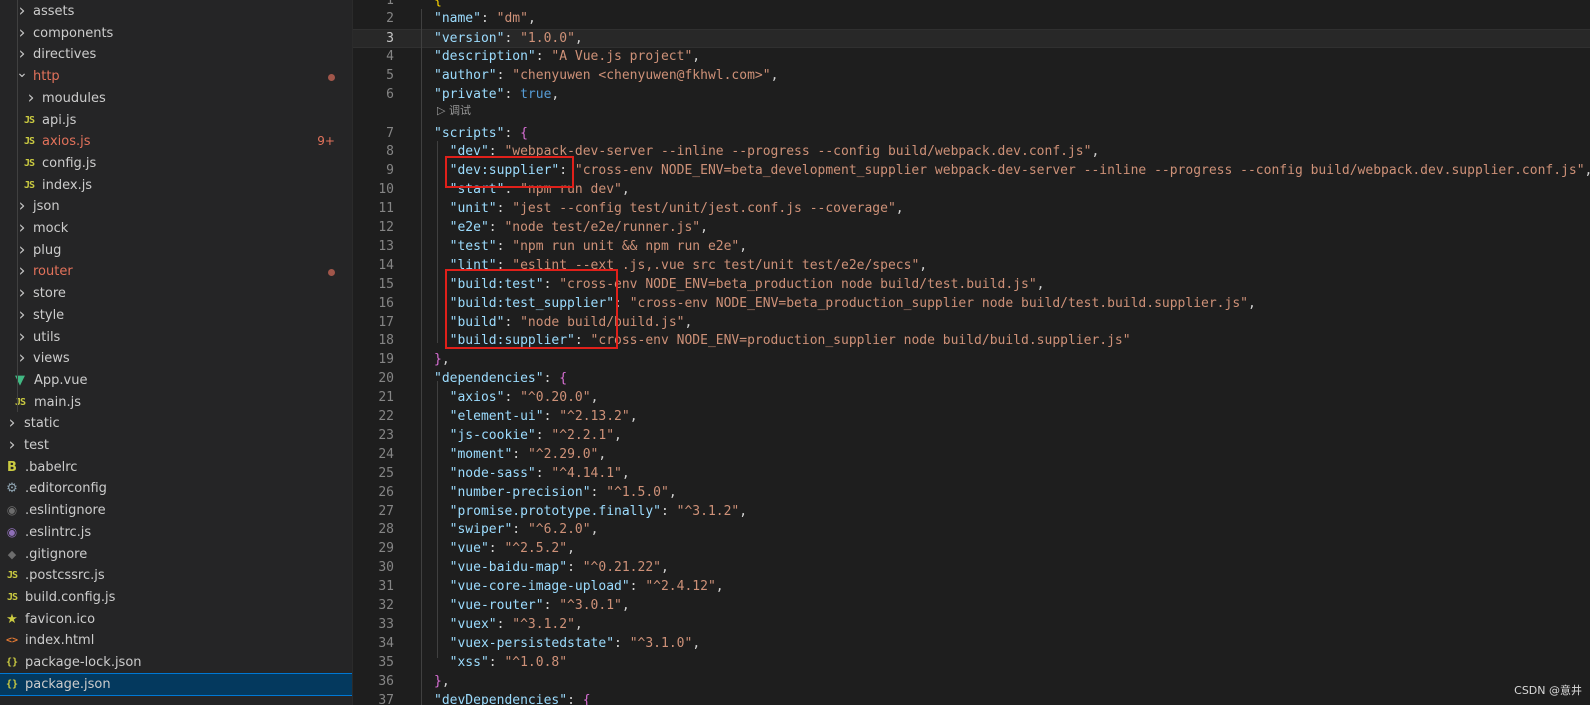 The image size is (1590, 705). Describe the element at coordinates (176, 142) in the screenshot. I see `file-axios-js: JS axios.js 9+` at that location.